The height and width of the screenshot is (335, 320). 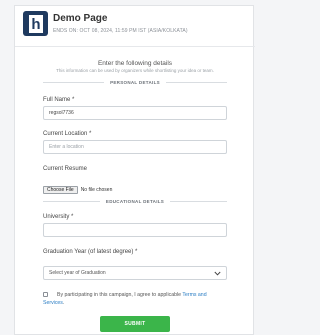 What do you see at coordinates (217, 273) in the screenshot?
I see `chevron-down-icon` at bounding box center [217, 273].